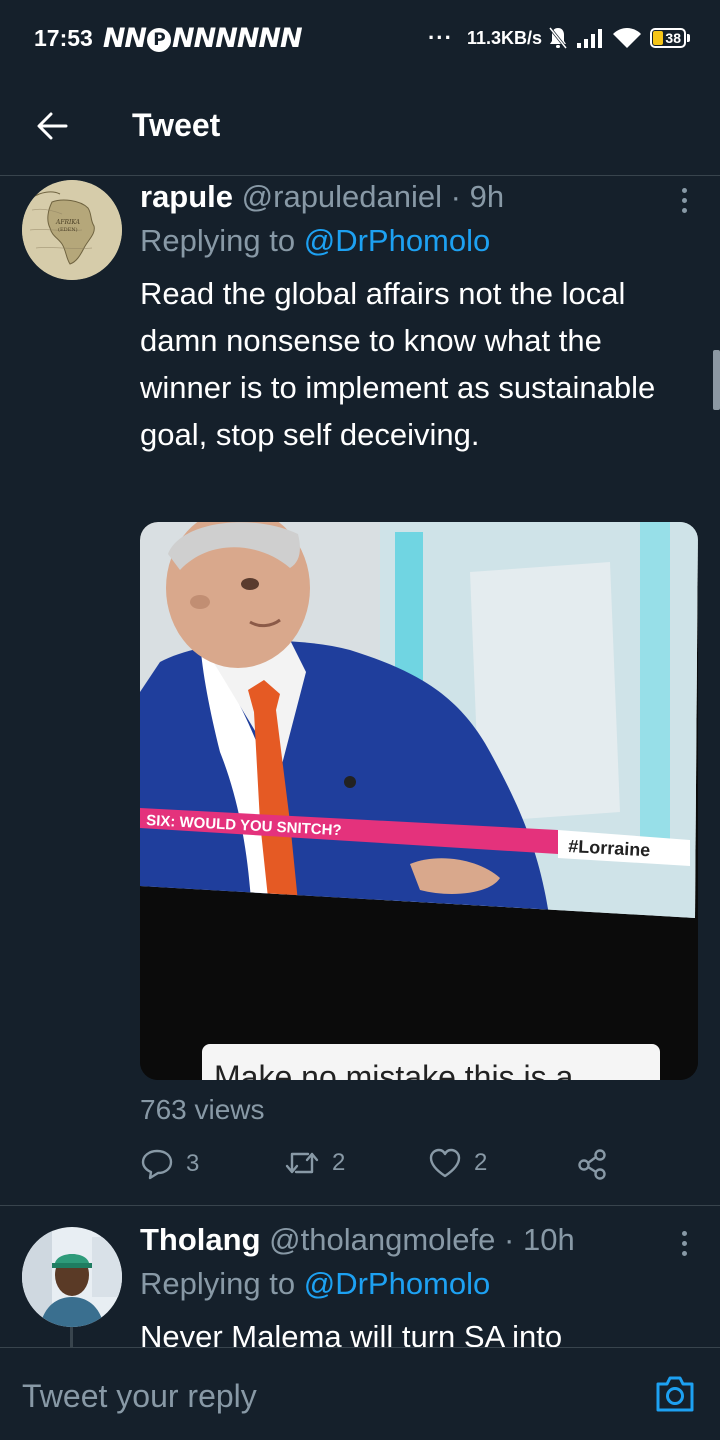 The image size is (720, 1440). I want to click on camera-button, so click(675, 1394).